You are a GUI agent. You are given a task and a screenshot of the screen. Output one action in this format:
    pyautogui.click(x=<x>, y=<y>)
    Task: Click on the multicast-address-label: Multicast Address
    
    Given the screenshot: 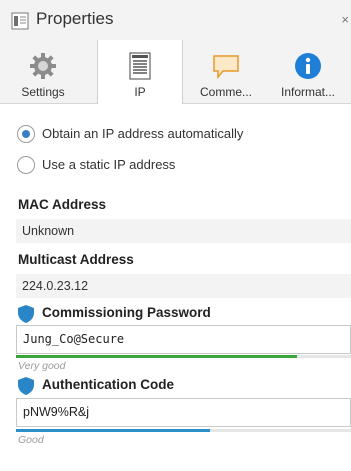 What is the action you would take?
    pyautogui.click(x=76, y=259)
    